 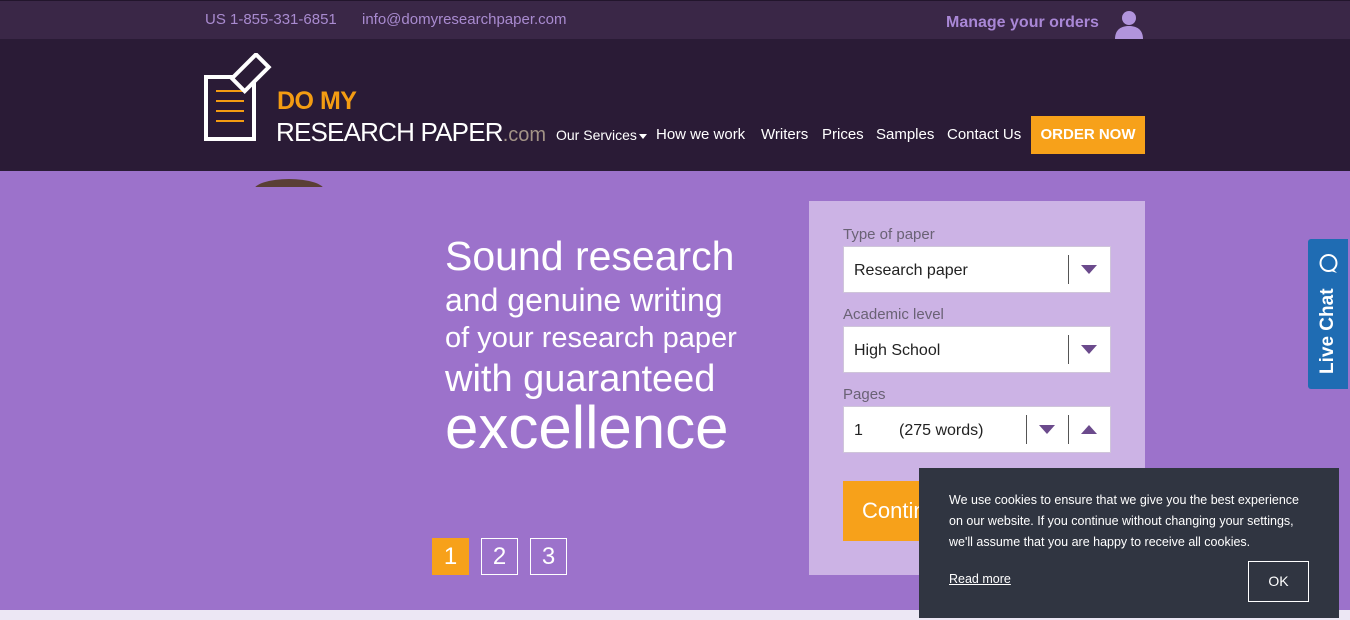 What do you see at coordinates (893, 314) in the screenshot?
I see `academic-level-label: Academic level` at bounding box center [893, 314].